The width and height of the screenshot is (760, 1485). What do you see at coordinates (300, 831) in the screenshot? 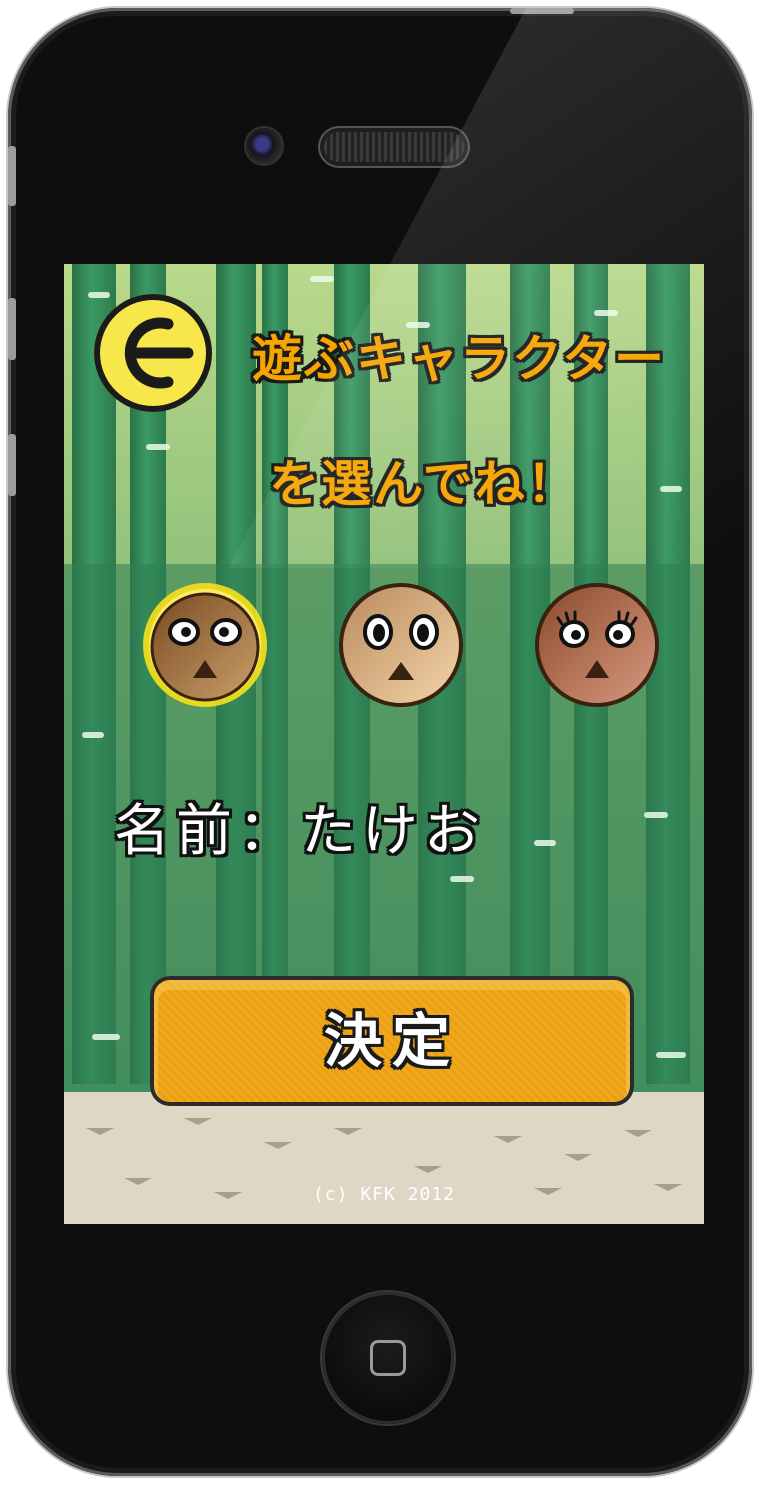
I see `player-name-label: 名前：たけお` at bounding box center [300, 831].